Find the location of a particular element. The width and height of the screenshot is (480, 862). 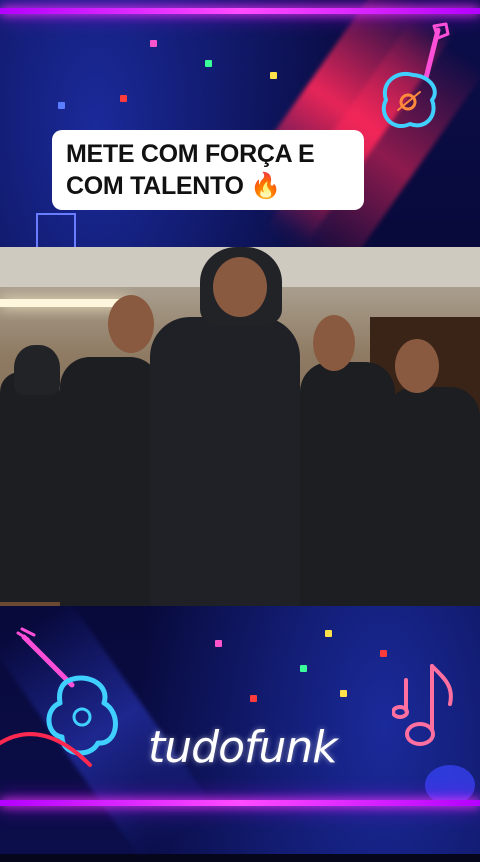

music-note-icon is located at coordinates (426, 712).